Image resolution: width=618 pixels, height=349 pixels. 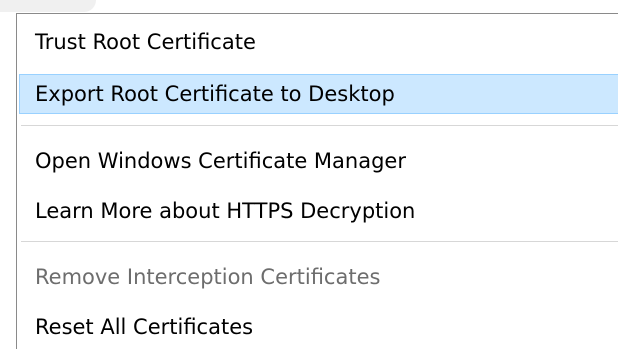 I want to click on menu-item-open-certificate-manager: Open Windows Certificate Manager, so click(x=318, y=161).